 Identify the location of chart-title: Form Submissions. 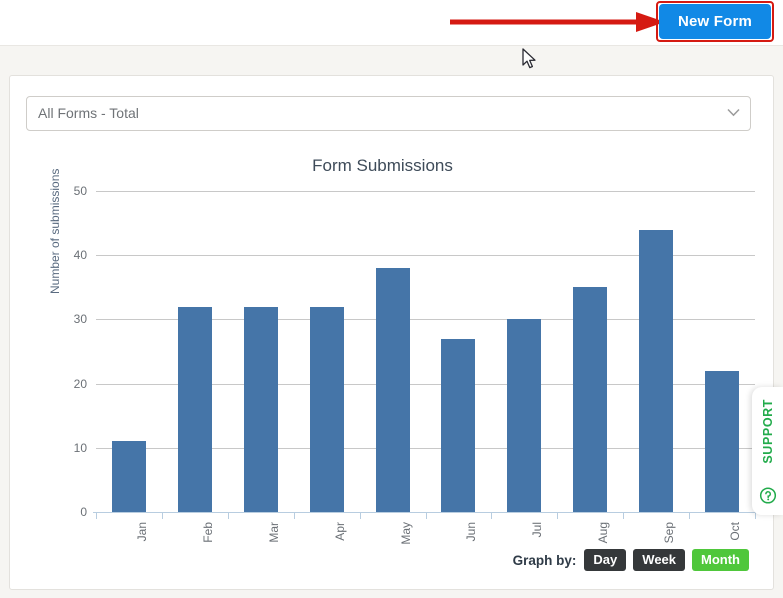
(382, 165).